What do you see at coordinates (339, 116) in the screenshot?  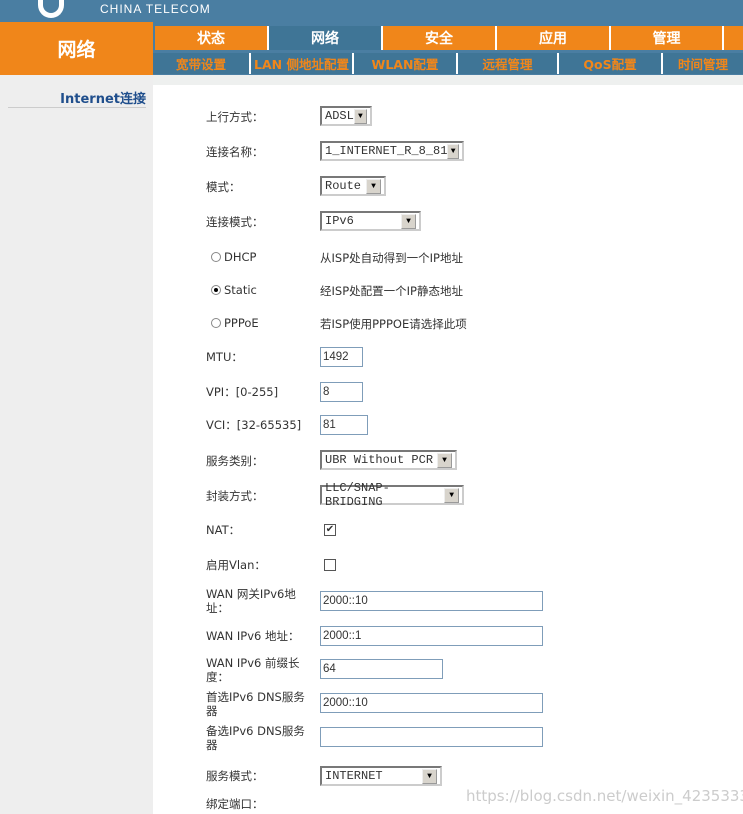 I see `uplink-value: ADSL` at bounding box center [339, 116].